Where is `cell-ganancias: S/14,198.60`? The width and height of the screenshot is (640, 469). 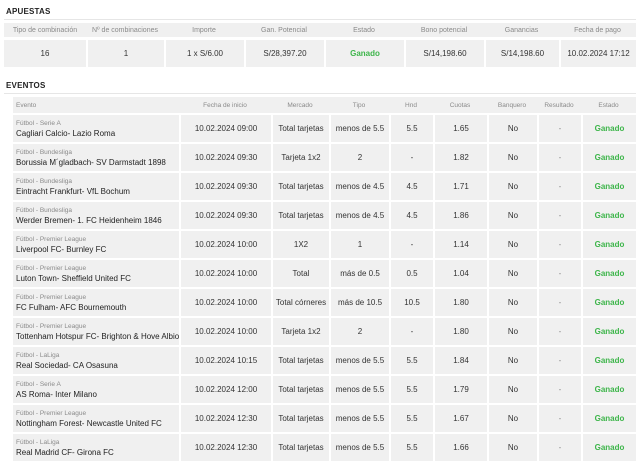 cell-ganancias: S/14,198.60 is located at coordinates (521, 53).